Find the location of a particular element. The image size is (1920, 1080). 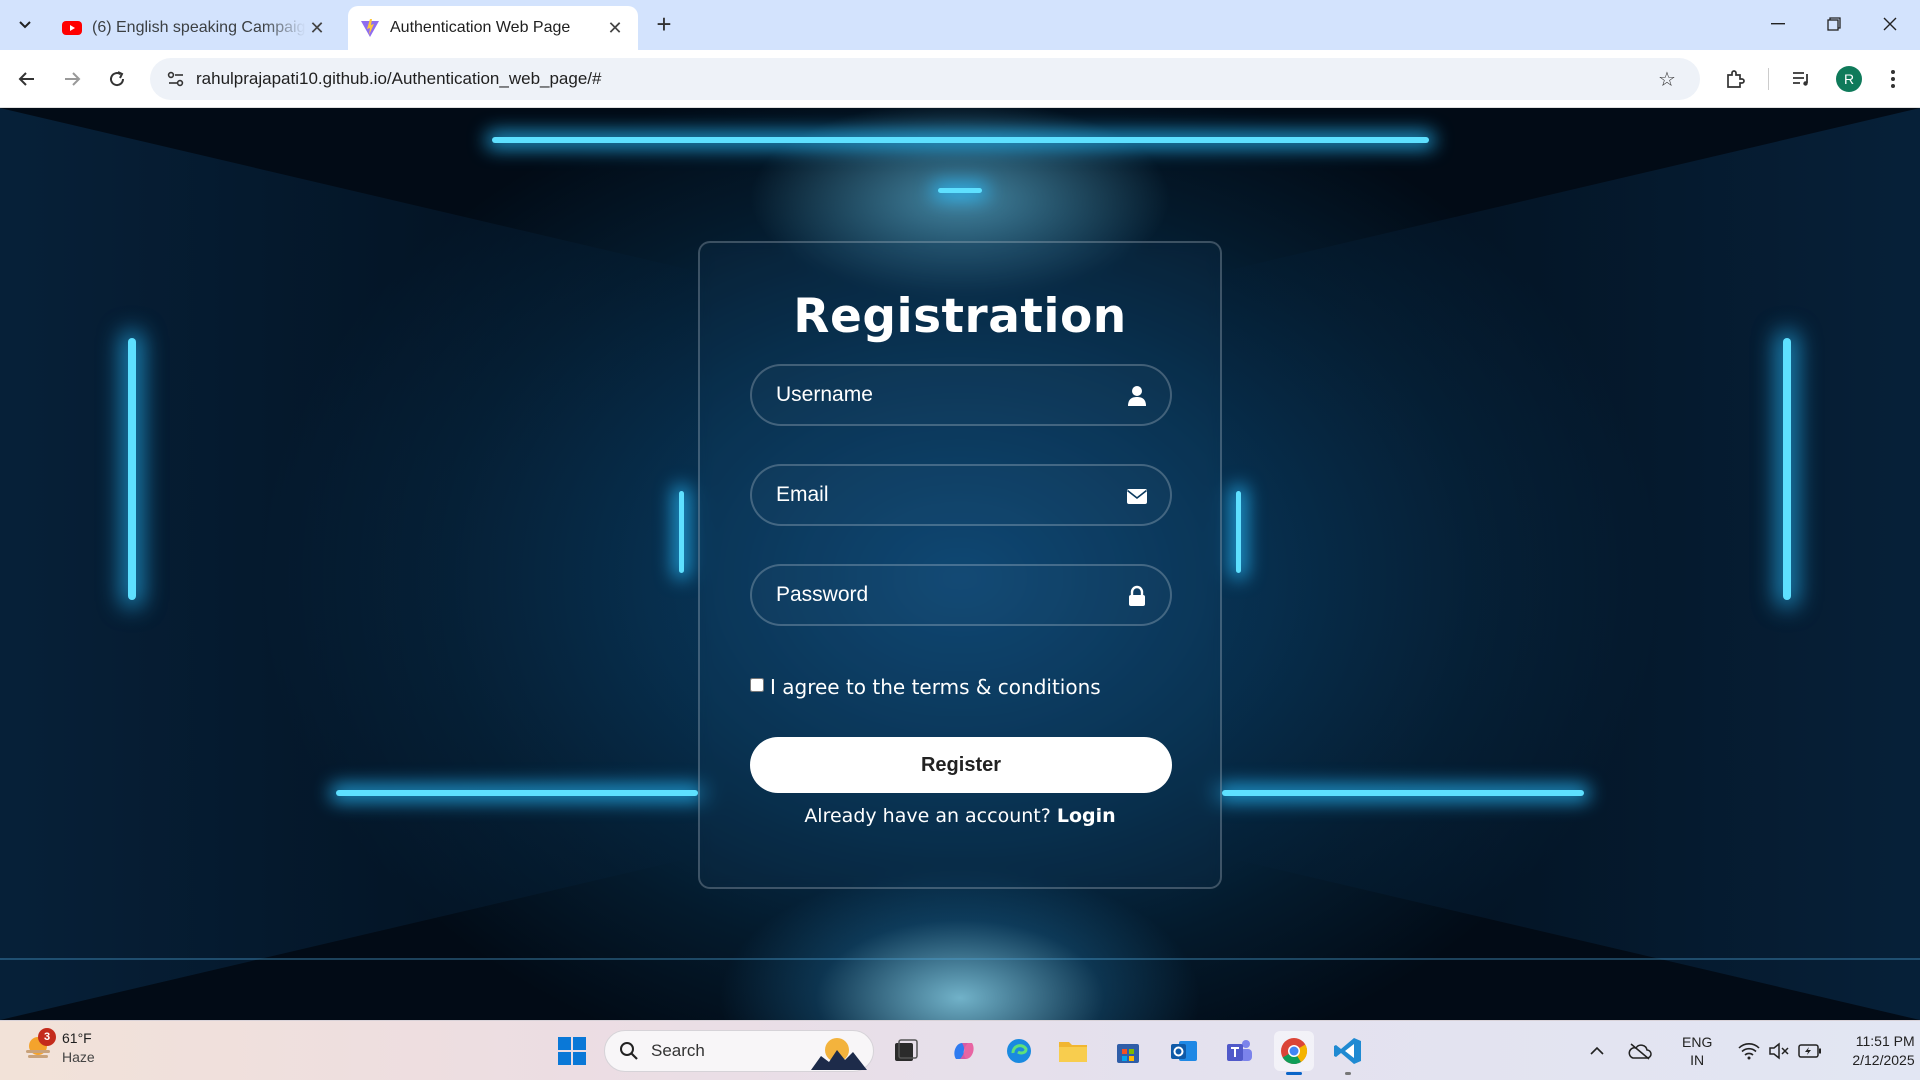

edge-icon is located at coordinates (1019, 1051).